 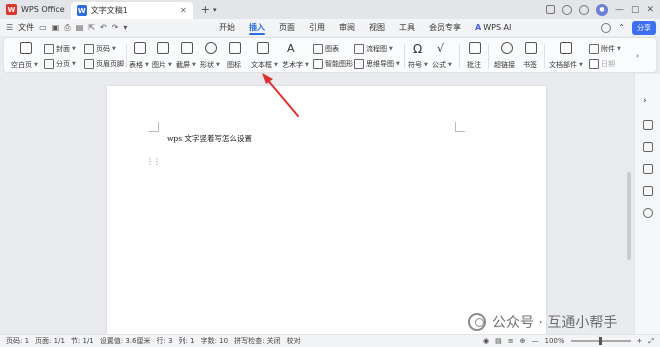 I want to click on tab-menu-chevron-icon: ▾, so click(x=215, y=10).